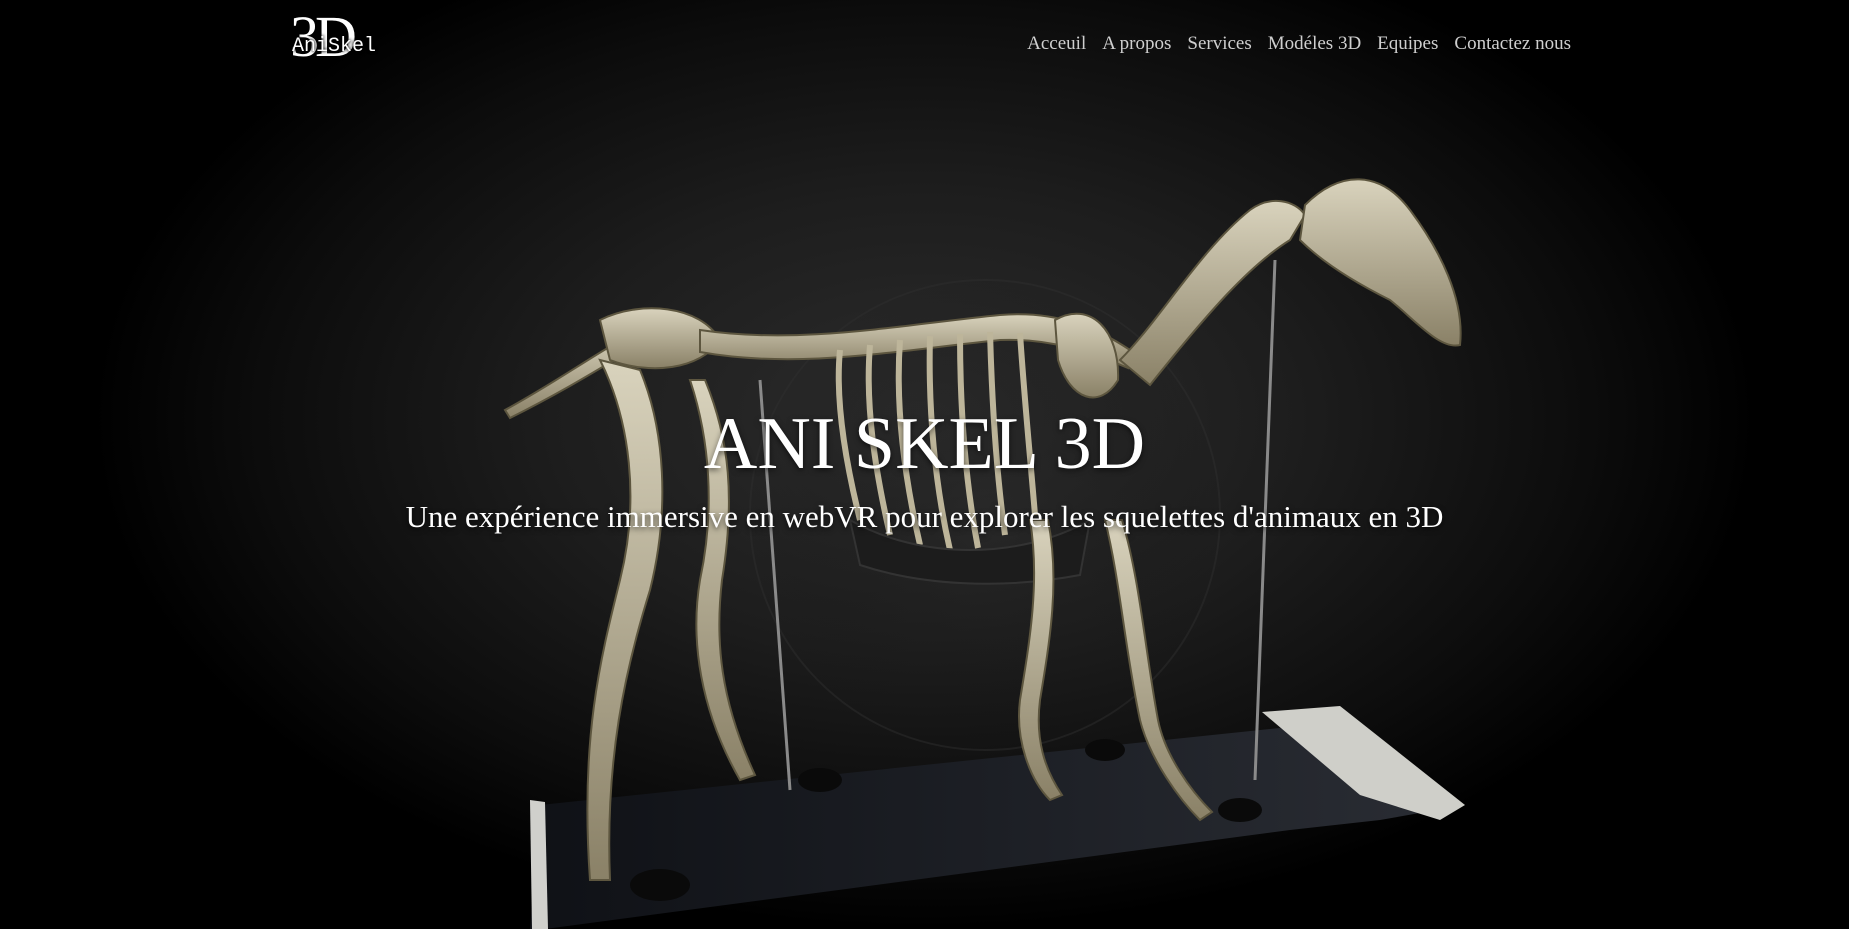 This screenshot has width=1849, height=929. What do you see at coordinates (1407, 44) in the screenshot?
I see `nav-link-equipes: Equipes` at bounding box center [1407, 44].